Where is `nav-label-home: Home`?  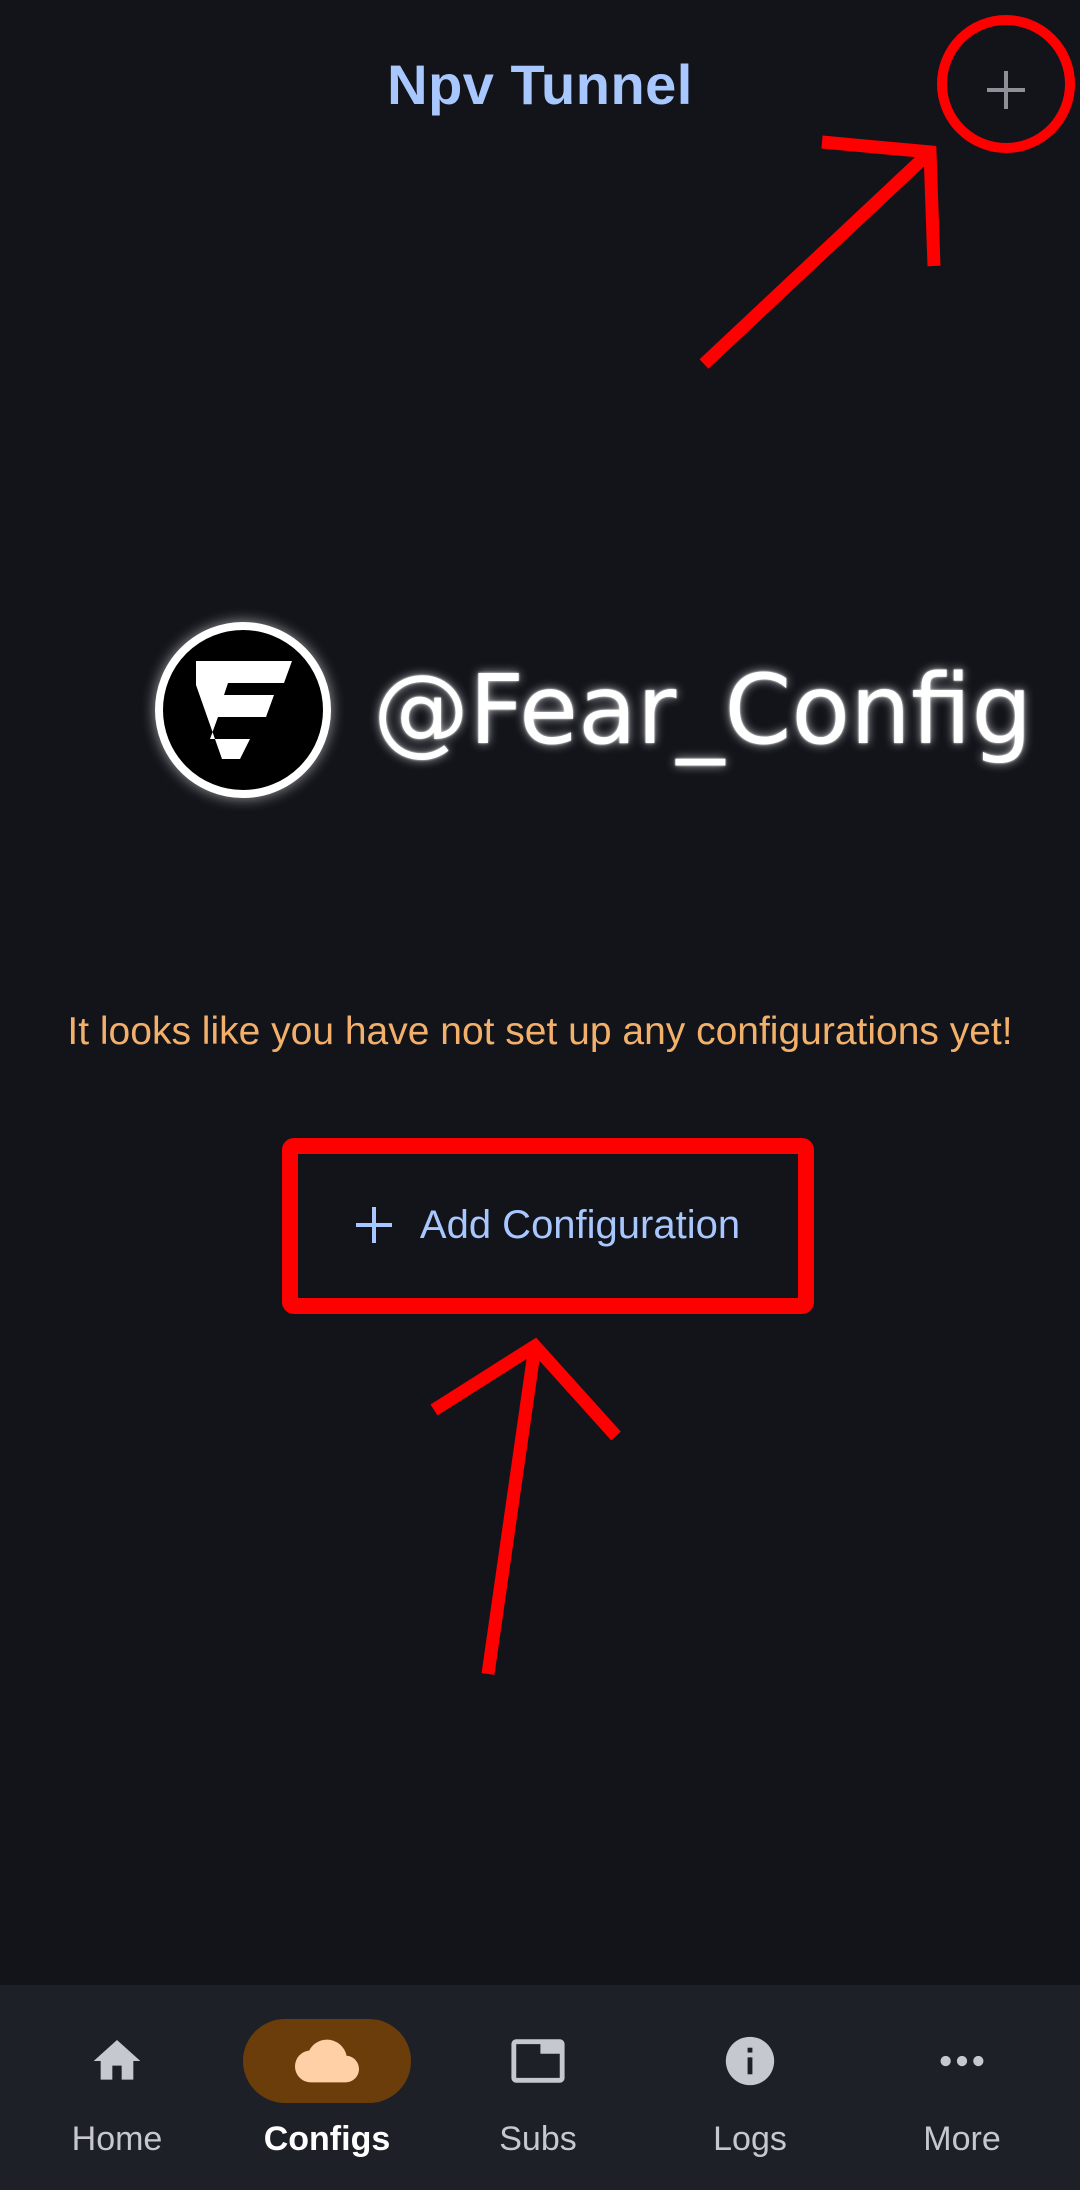
nav-label-home: Home is located at coordinates (117, 2139).